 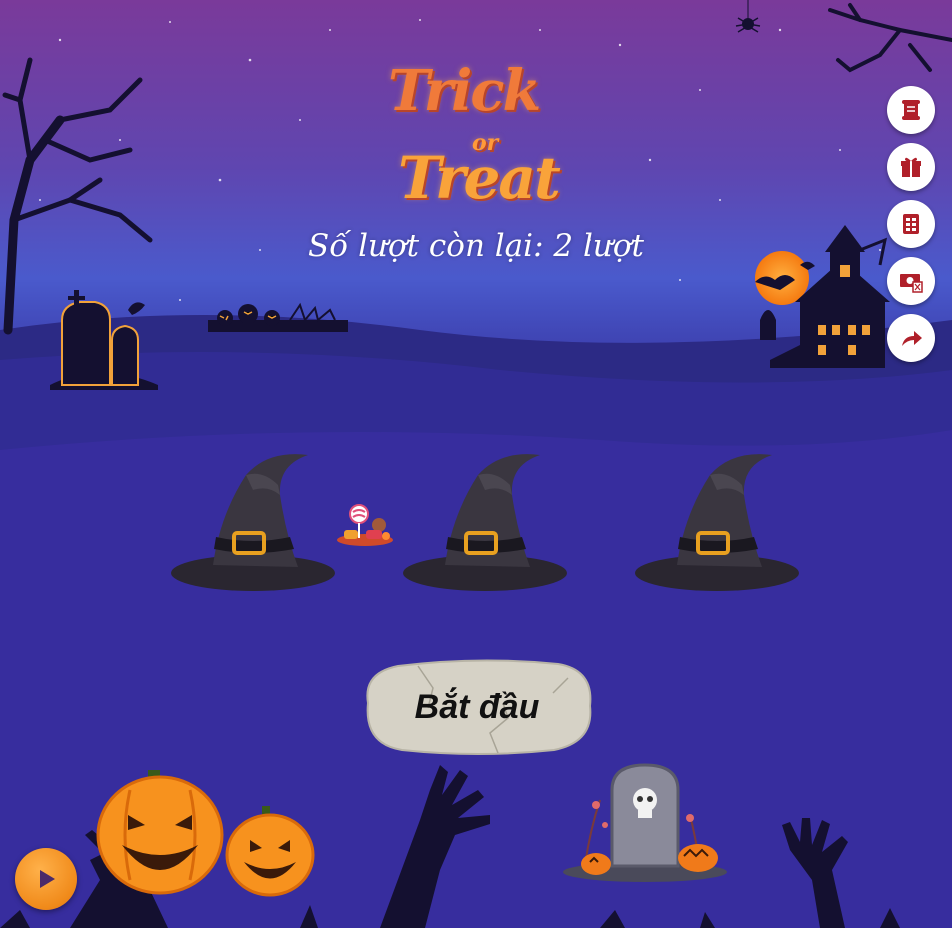 I want to click on gift-icon, so click(x=911, y=167).